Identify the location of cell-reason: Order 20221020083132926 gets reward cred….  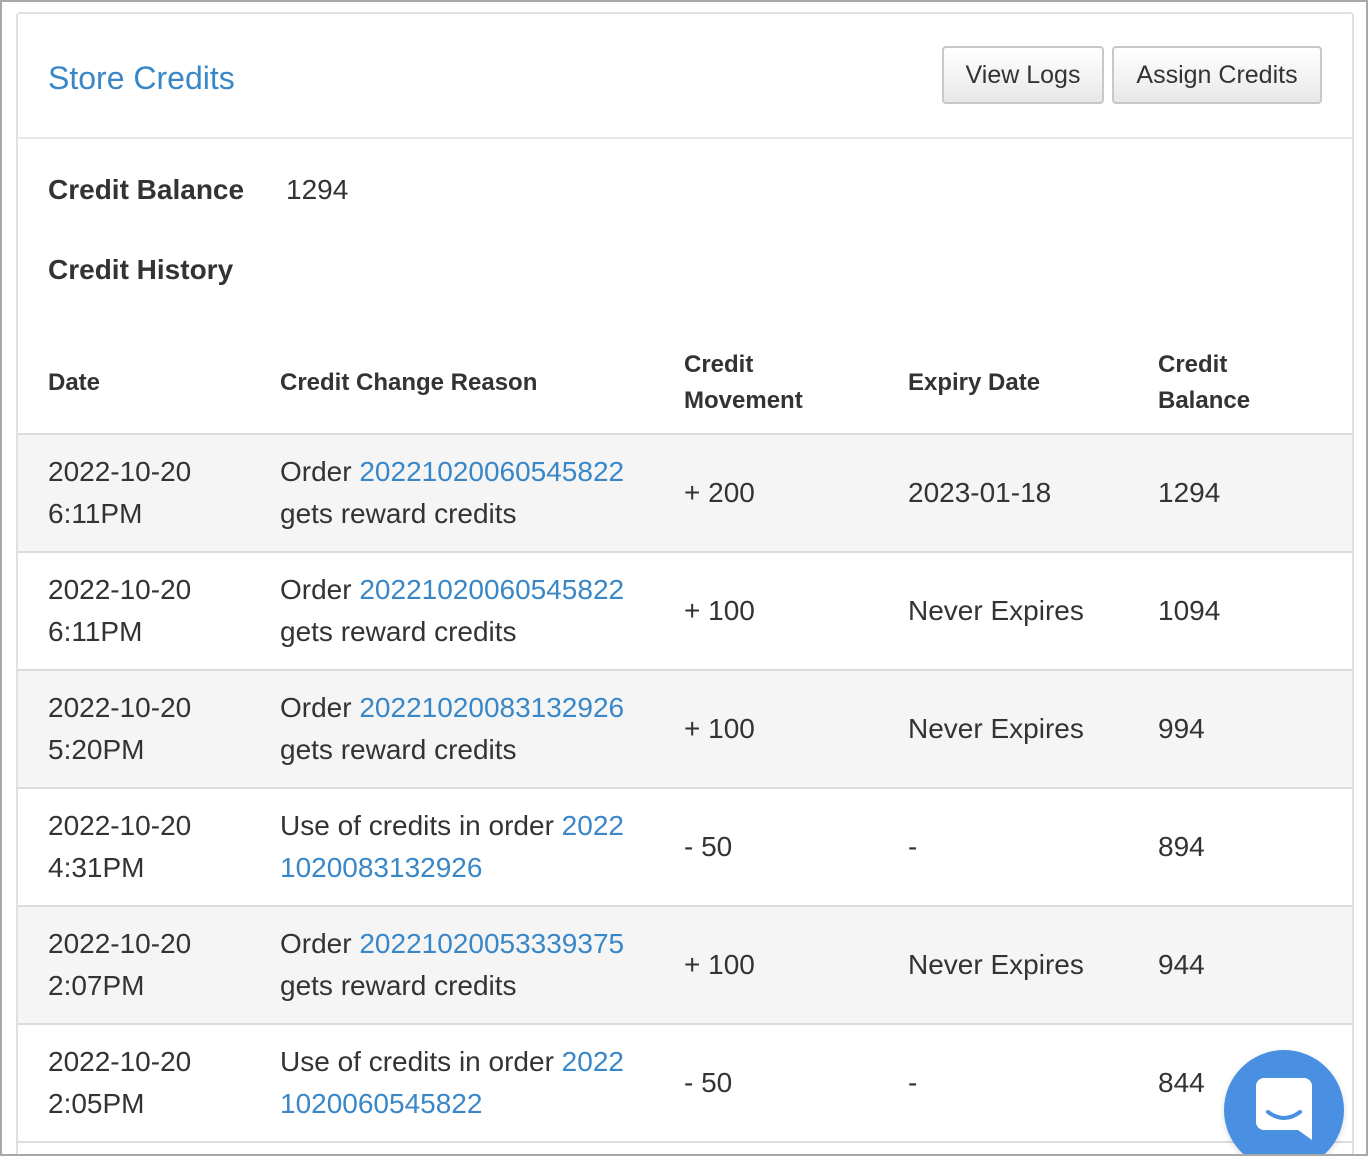
(455, 729).